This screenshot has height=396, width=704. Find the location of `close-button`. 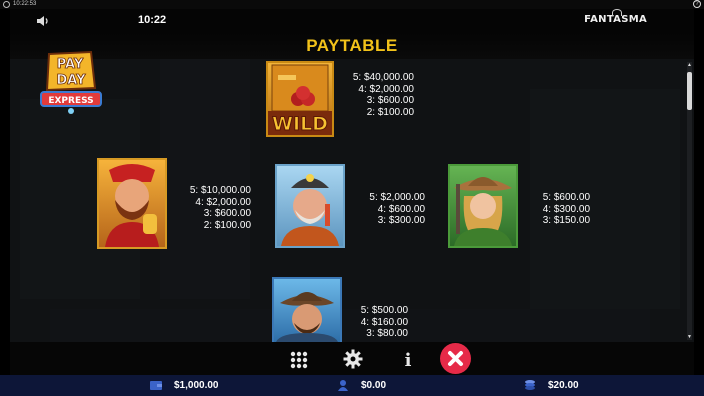

close-button is located at coordinates (455, 358).